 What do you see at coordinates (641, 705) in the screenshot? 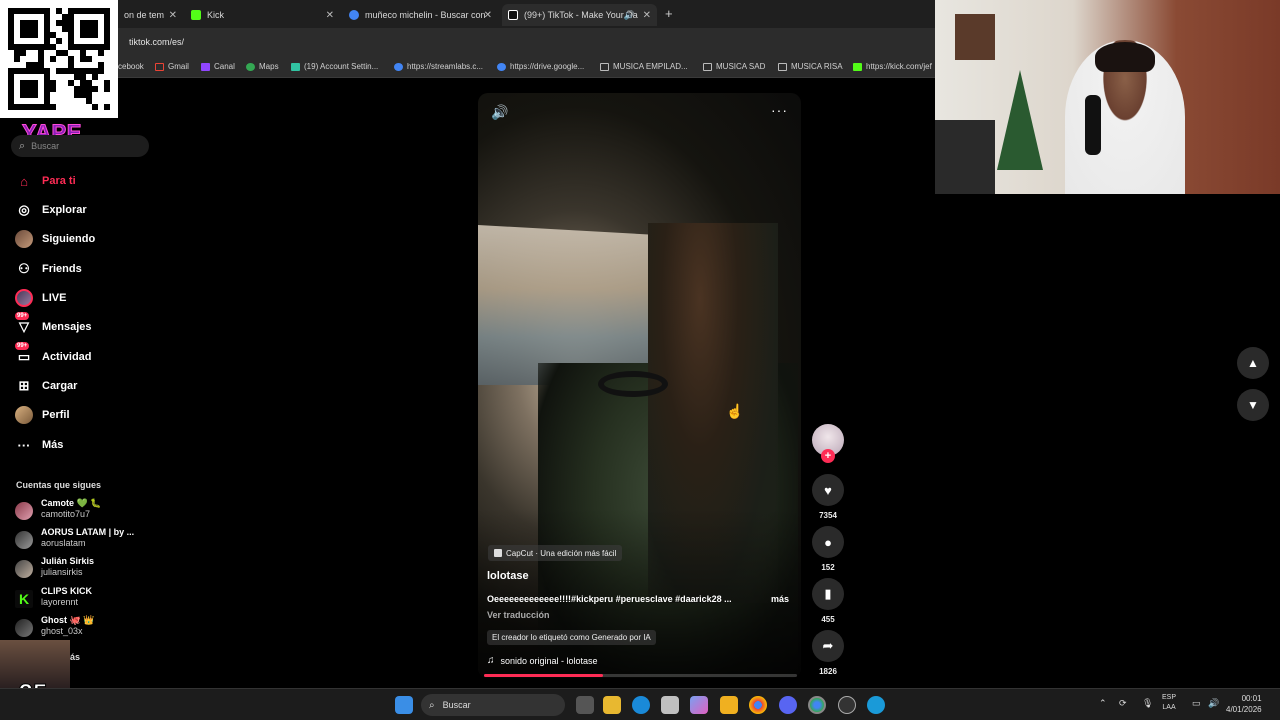
I see `edge-icon` at bounding box center [641, 705].